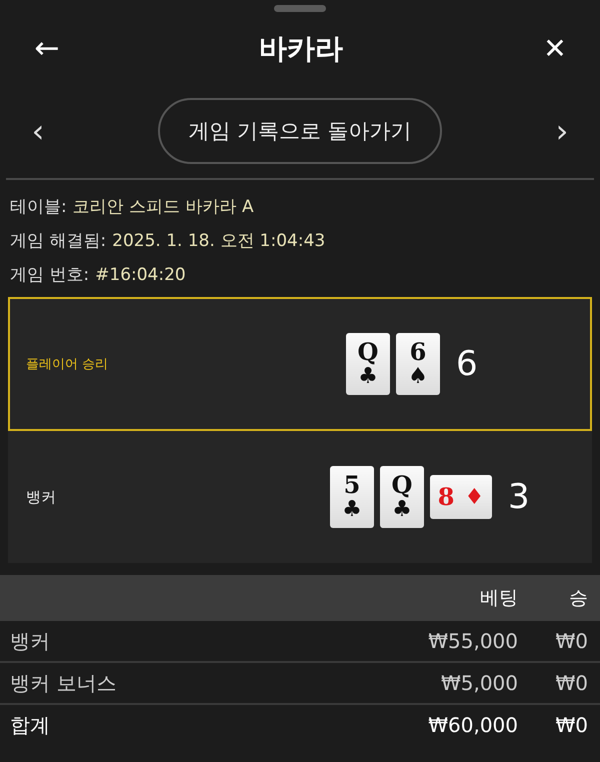 Image resolution: width=600 pixels, height=762 pixels. I want to click on table-cell-text: 합계, so click(30, 725).